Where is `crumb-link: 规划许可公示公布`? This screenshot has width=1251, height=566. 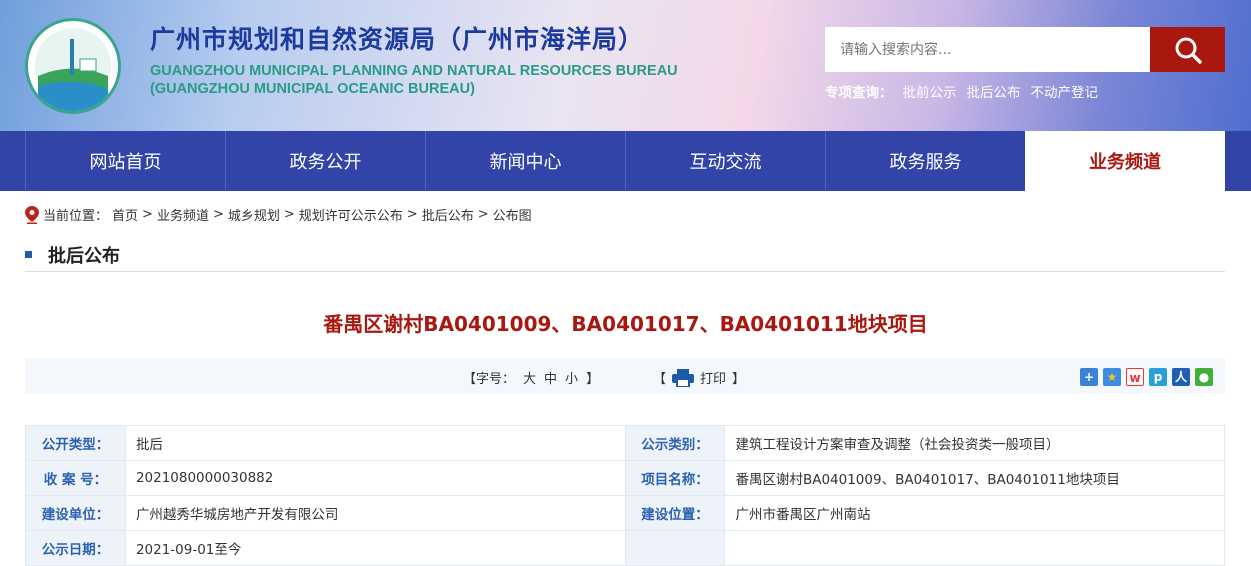
crumb-link: 规划许可公示公布 is located at coordinates (351, 214).